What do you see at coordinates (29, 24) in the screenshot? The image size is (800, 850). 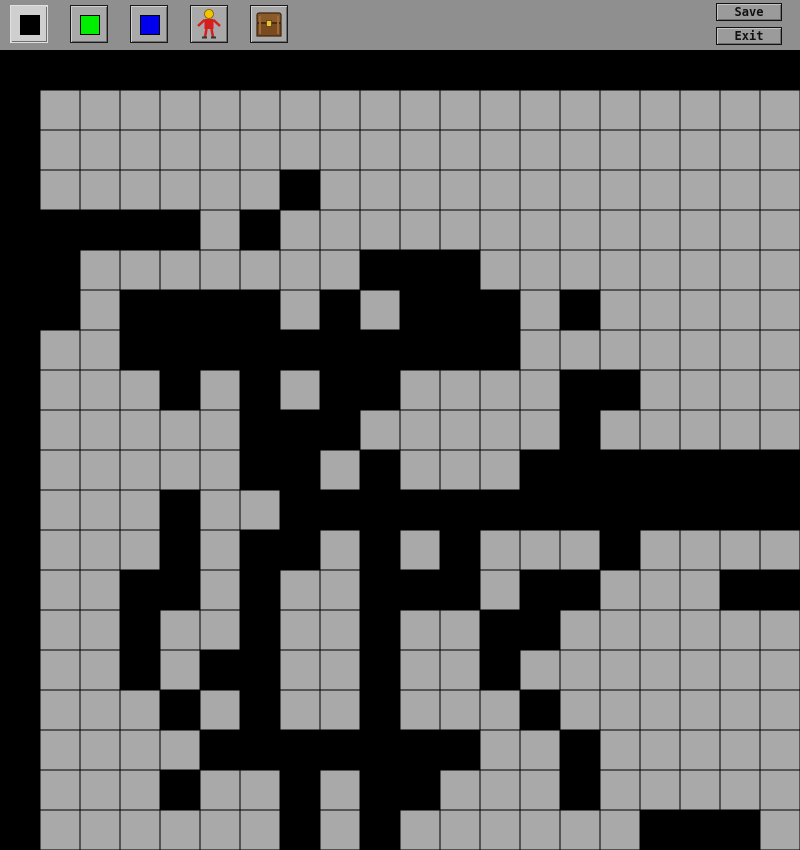 I see `black-tile-tool` at bounding box center [29, 24].